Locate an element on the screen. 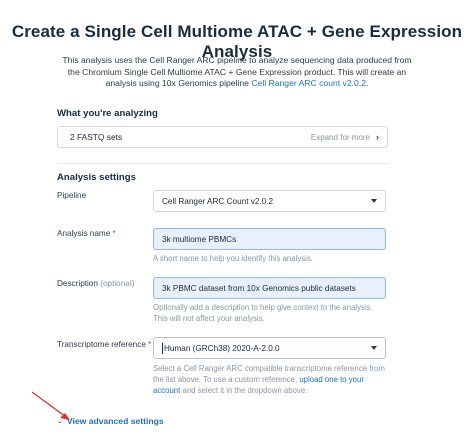 The image size is (474, 434). chevron-down-icon: ⌄ is located at coordinates (60, 421).